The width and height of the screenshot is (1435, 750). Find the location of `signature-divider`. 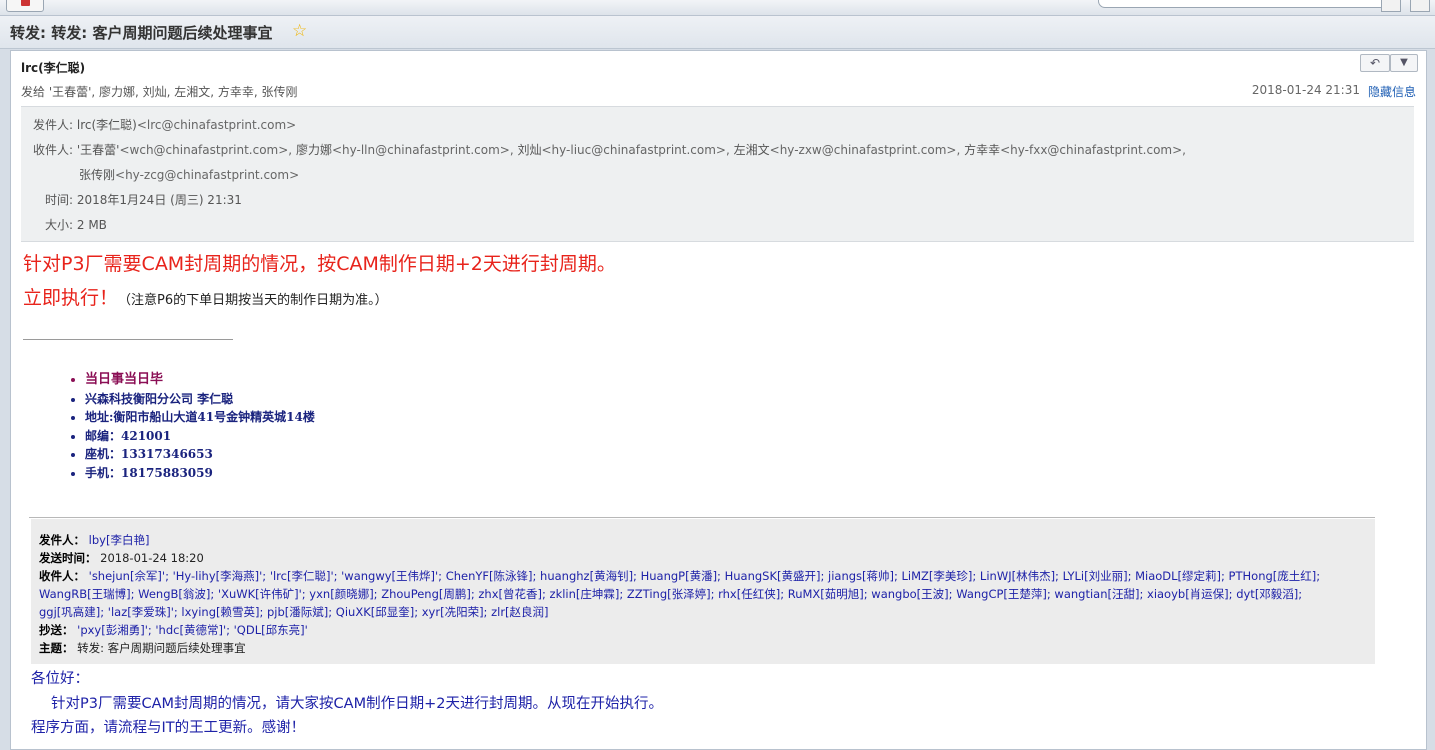

signature-divider is located at coordinates (128, 339).